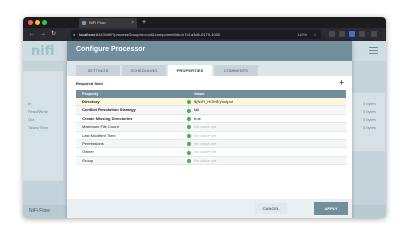  Describe the element at coordinates (236, 70) in the screenshot. I see `tab-comments: COMMENTS` at that location.